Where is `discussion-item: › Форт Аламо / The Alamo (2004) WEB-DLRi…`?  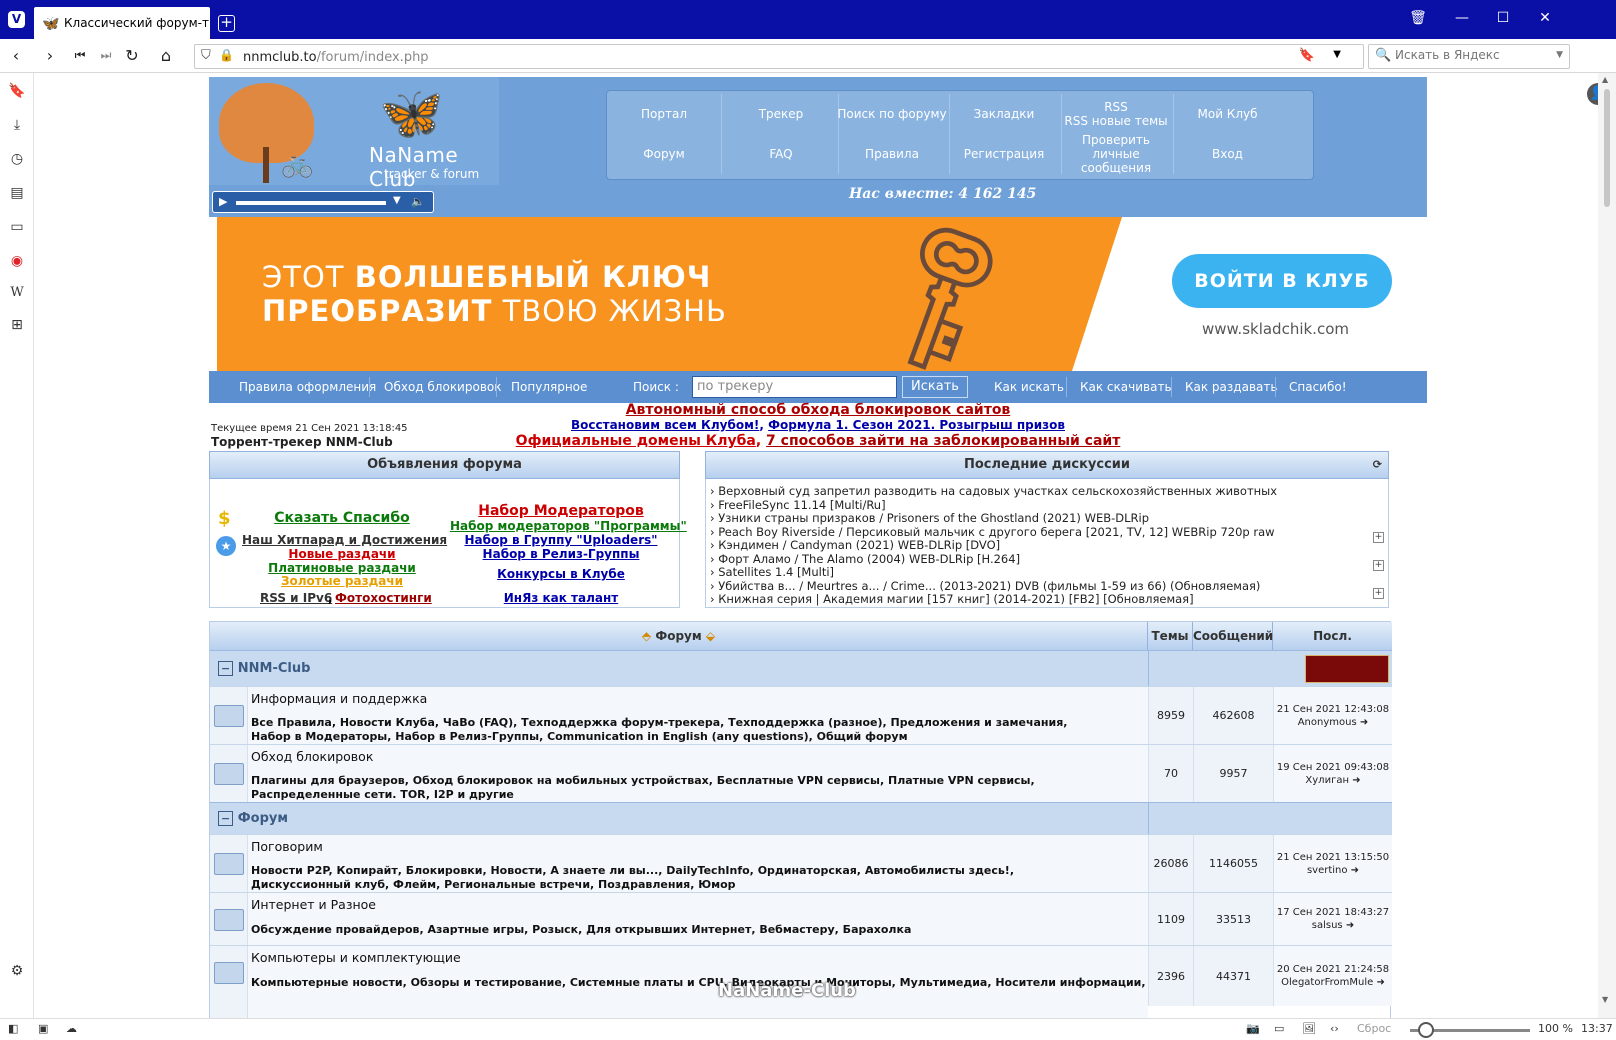
discussion-item: › Форт Аламо / The Alamo (2004) WEB-DLRi… is located at coordinates (865, 559).